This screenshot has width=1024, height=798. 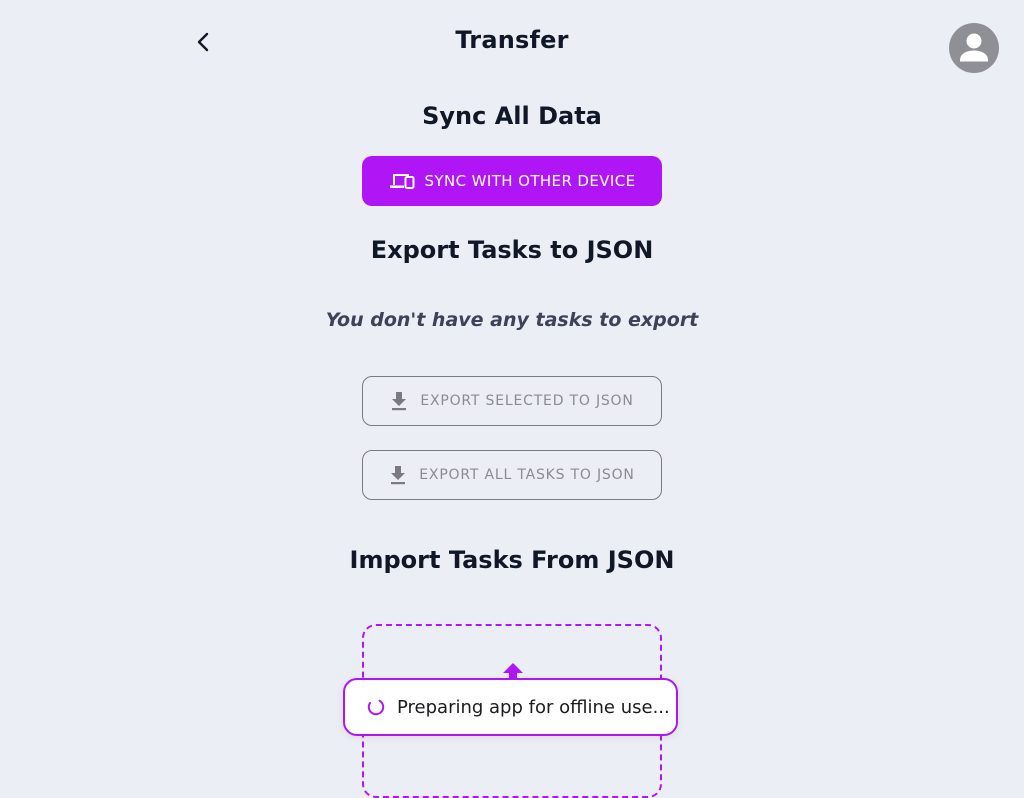 I want to click on person-icon, so click(x=974, y=47).